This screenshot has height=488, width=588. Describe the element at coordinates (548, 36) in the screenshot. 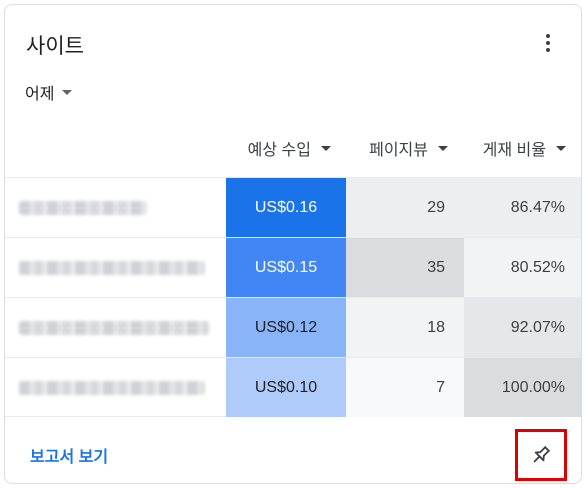

I see `more-vert-icon` at that location.